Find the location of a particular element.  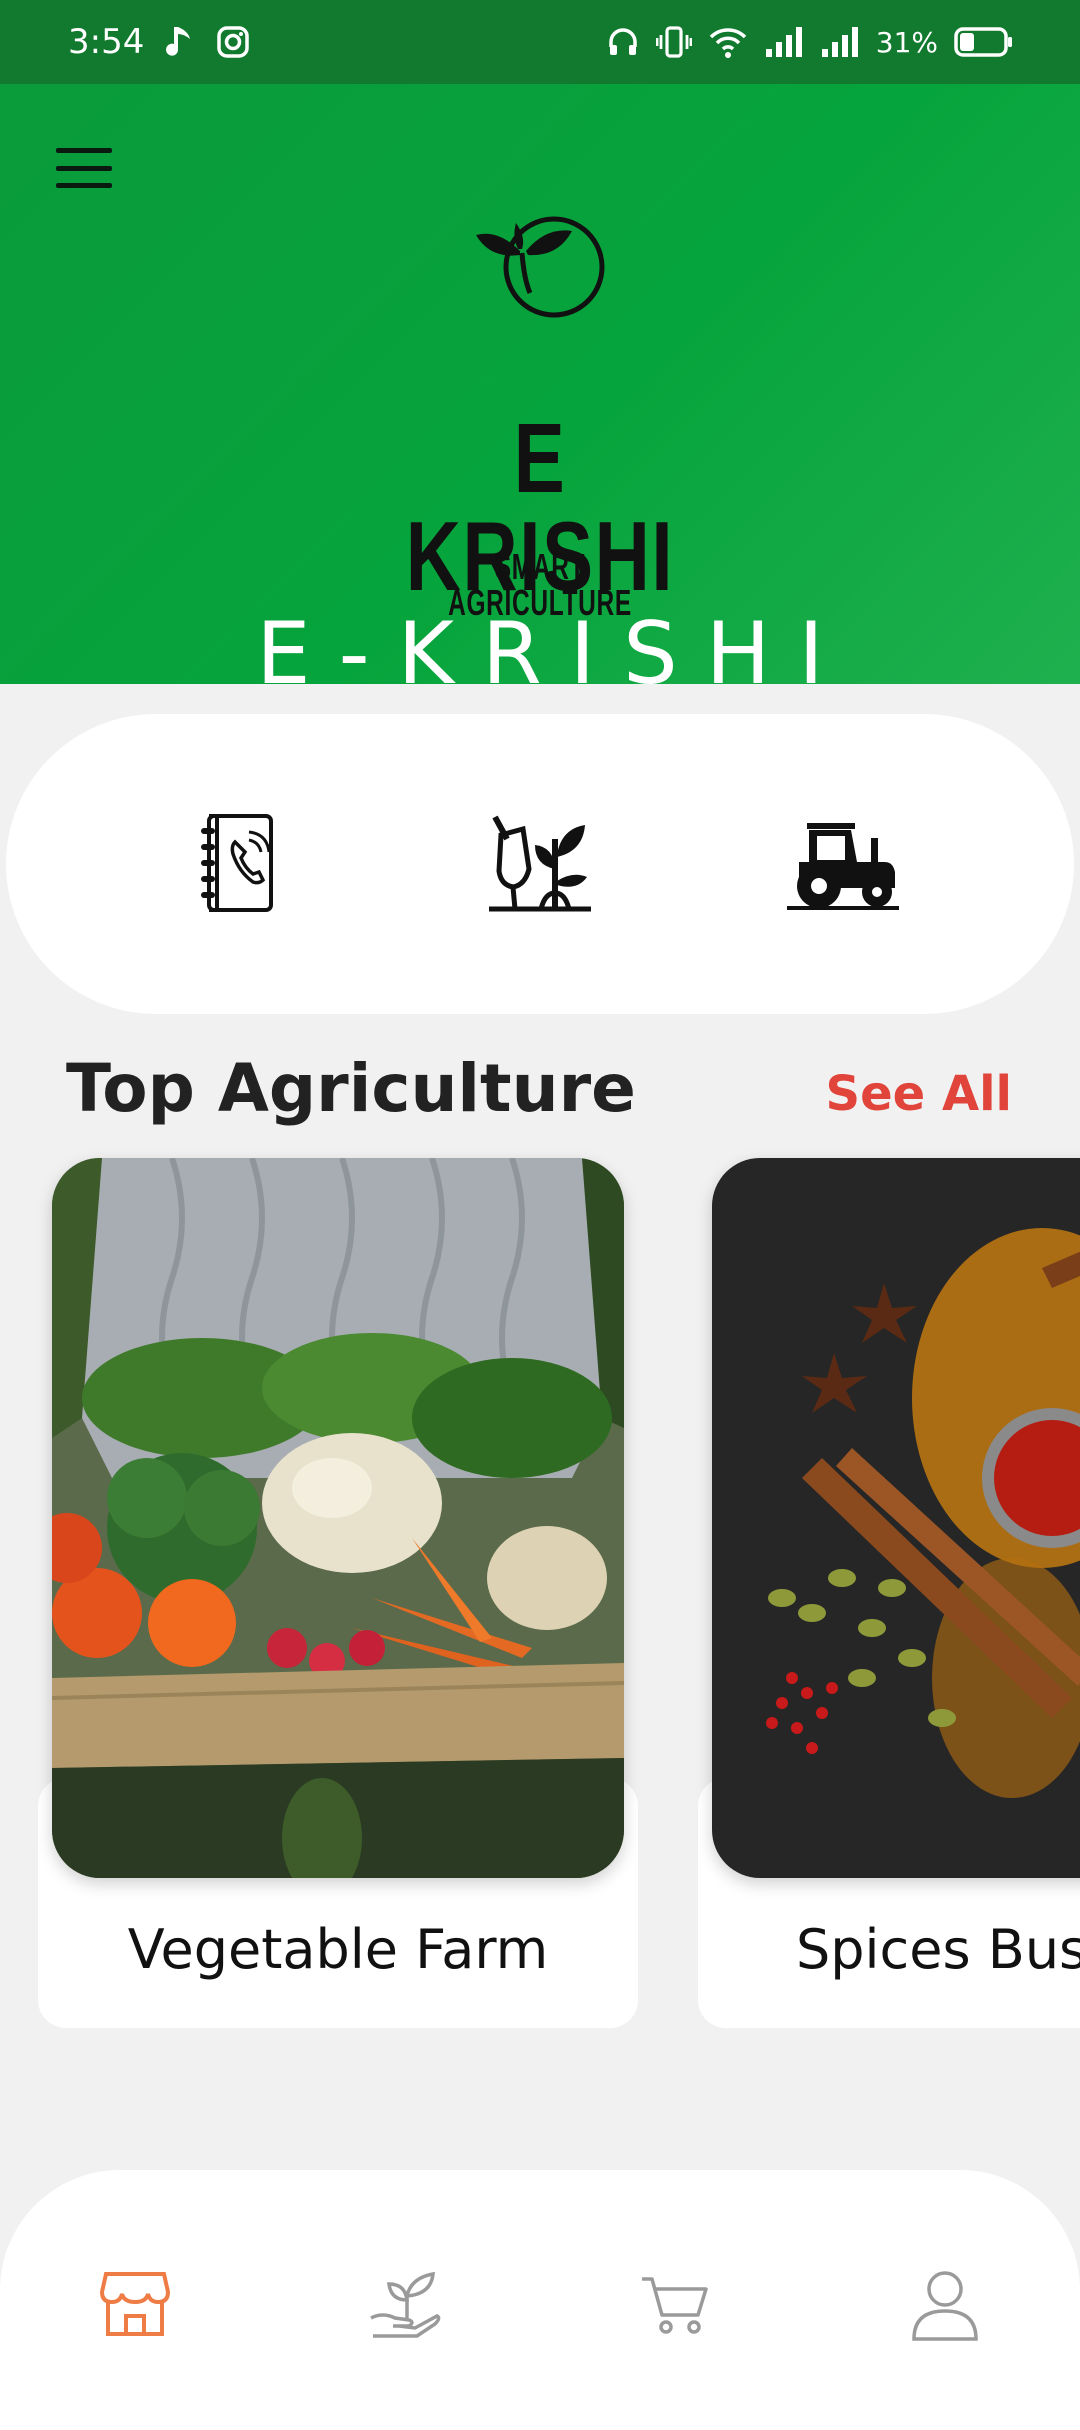

bottom-navigation is located at coordinates (540, 2300).